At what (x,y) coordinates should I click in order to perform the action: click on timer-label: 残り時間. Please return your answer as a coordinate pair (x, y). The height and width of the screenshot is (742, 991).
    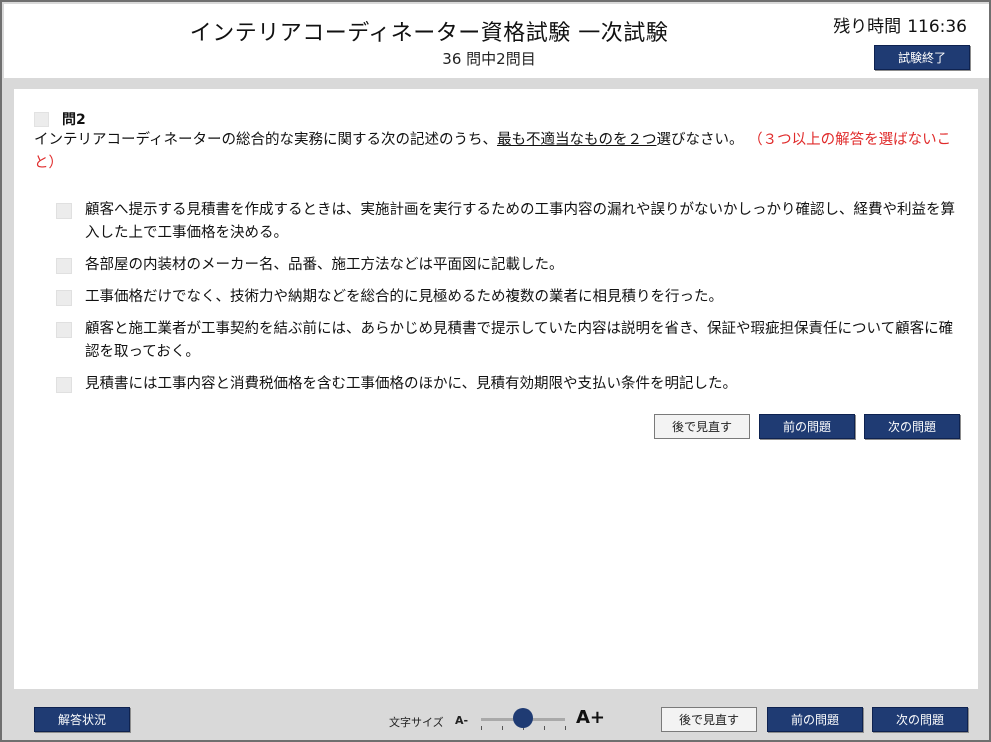
    Looking at the image, I should click on (867, 27).